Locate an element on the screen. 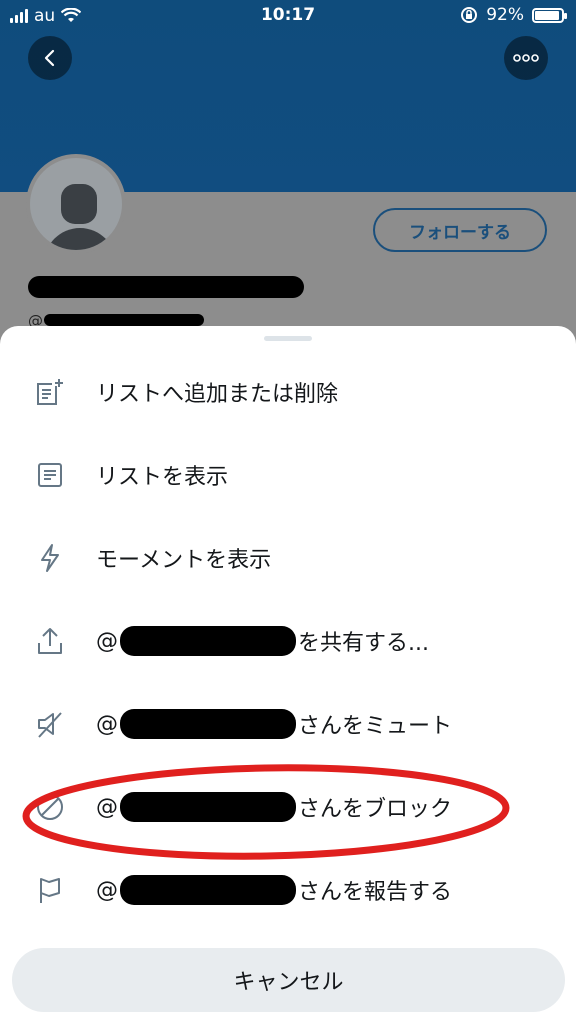  flag-icon is located at coordinates (50, 890).